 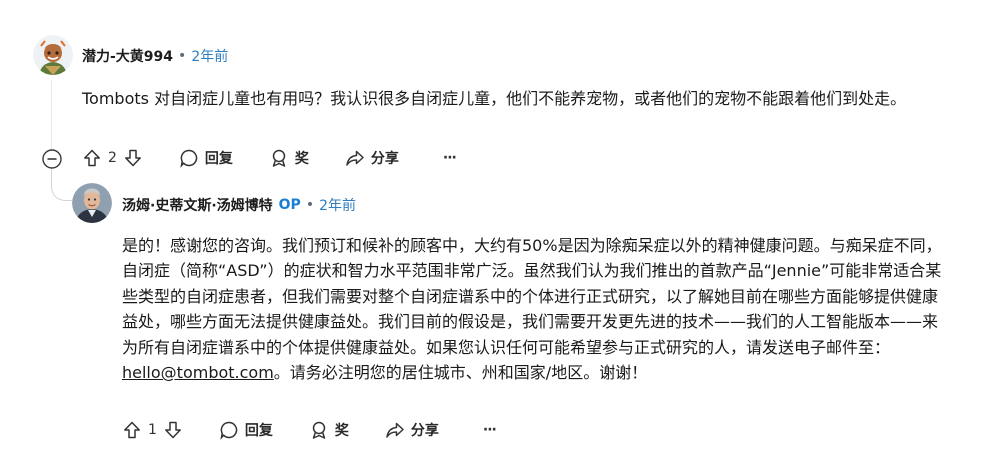 I want to click on vote-count: 1, so click(x=152, y=430).